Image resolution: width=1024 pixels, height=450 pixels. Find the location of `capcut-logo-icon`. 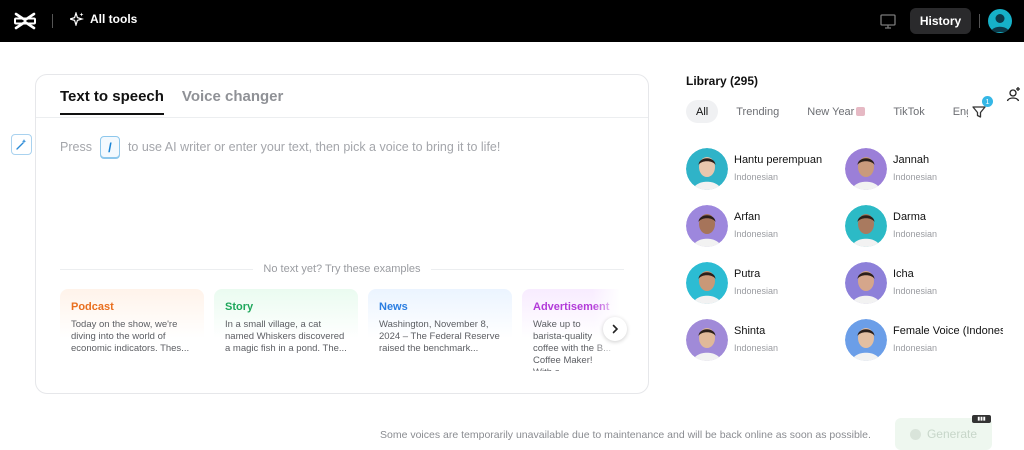

capcut-logo-icon is located at coordinates (25, 21).